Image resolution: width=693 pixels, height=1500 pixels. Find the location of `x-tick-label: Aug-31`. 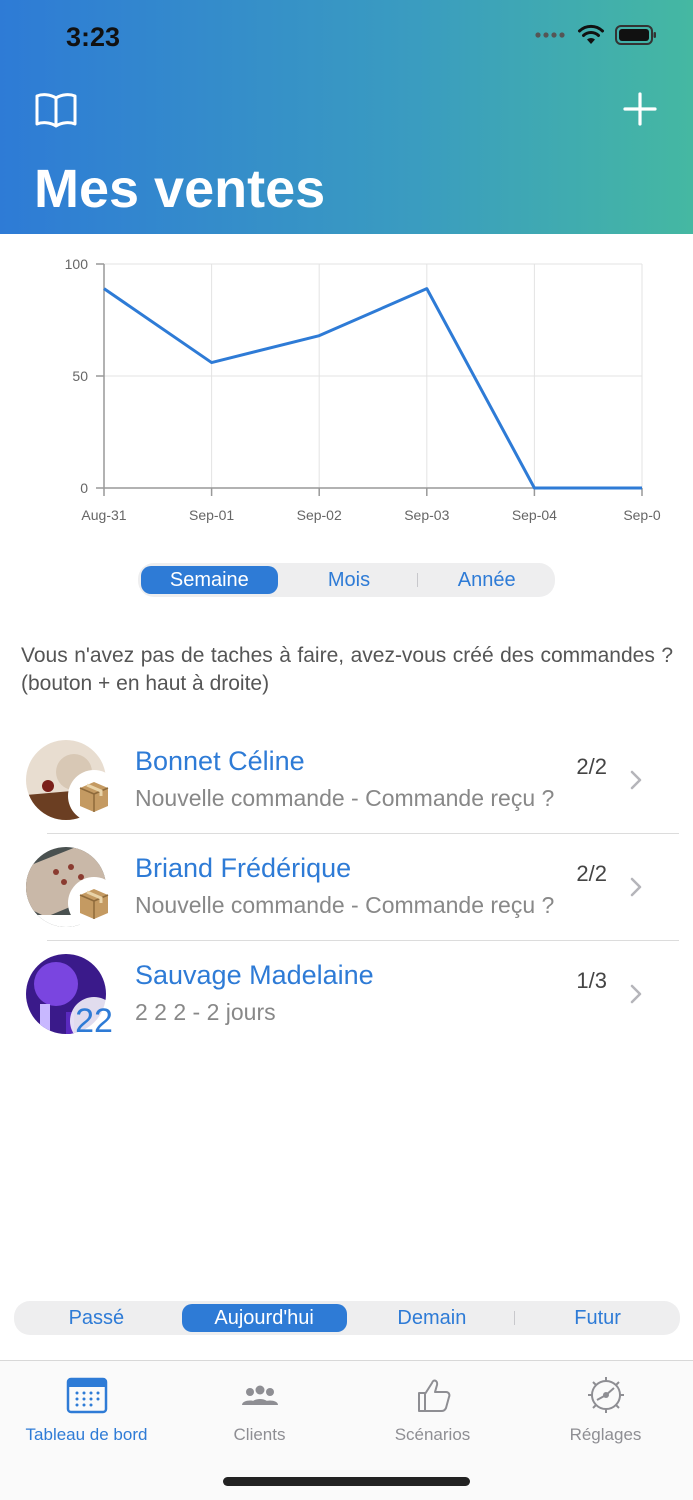

x-tick-label: Aug-31 is located at coordinates (103, 515).